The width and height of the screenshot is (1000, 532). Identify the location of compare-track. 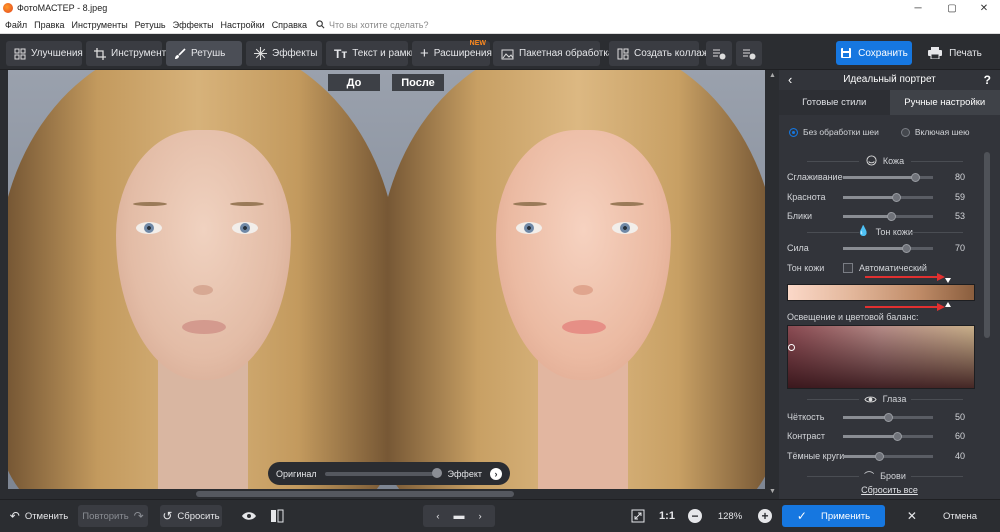
(383, 472).